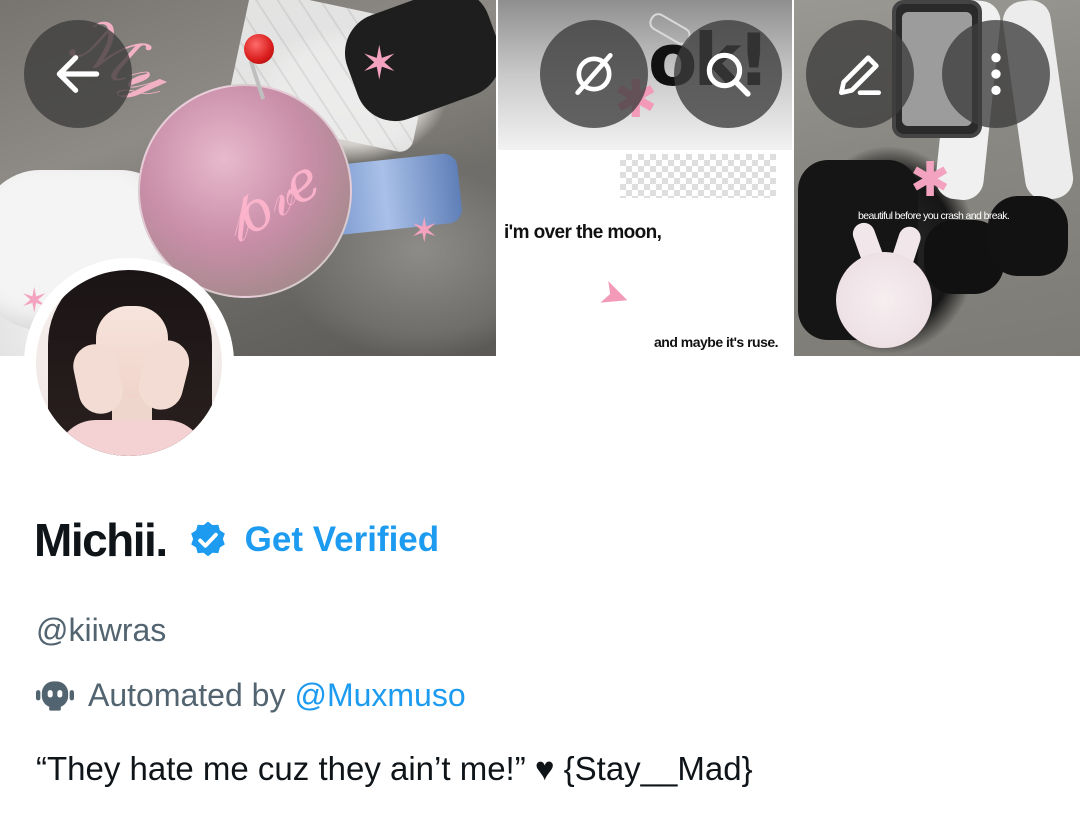 The width and height of the screenshot is (1080, 828). Describe the element at coordinates (101, 540) in the screenshot. I see `display-name: Michii.` at that location.